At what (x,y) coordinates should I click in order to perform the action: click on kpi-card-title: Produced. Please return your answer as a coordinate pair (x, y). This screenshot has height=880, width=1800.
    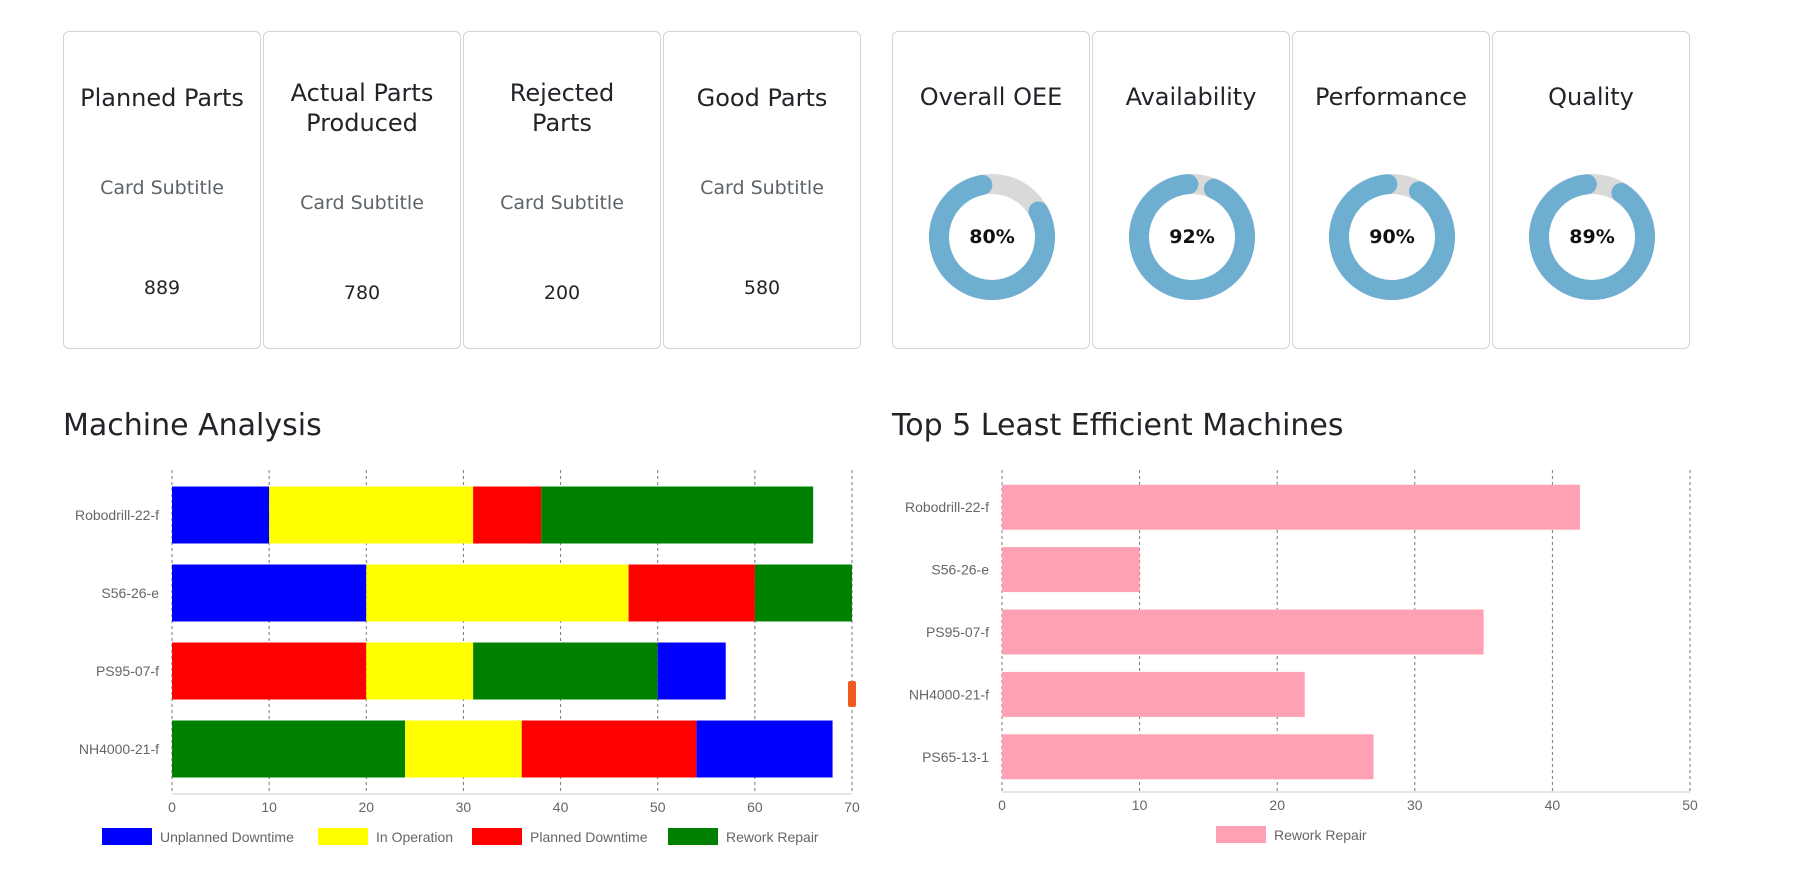
    Looking at the image, I should click on (362, 123).